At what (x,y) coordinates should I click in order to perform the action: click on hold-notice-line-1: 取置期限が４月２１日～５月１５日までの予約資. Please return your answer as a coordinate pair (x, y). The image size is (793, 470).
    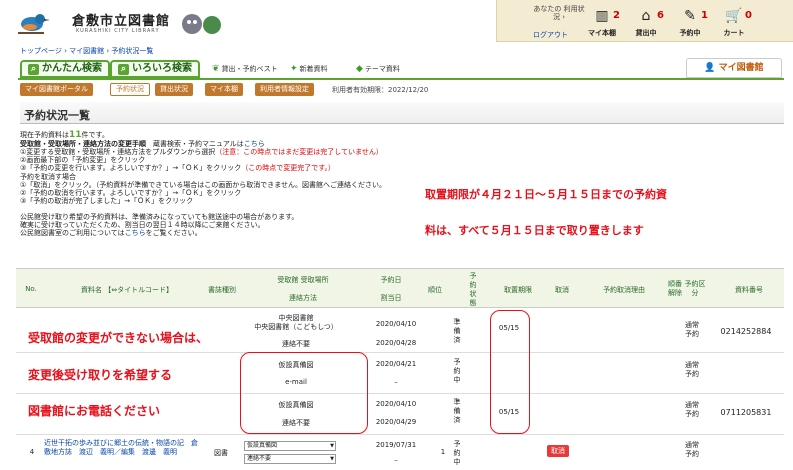
    Looking at the image, I should click on (546, 194).